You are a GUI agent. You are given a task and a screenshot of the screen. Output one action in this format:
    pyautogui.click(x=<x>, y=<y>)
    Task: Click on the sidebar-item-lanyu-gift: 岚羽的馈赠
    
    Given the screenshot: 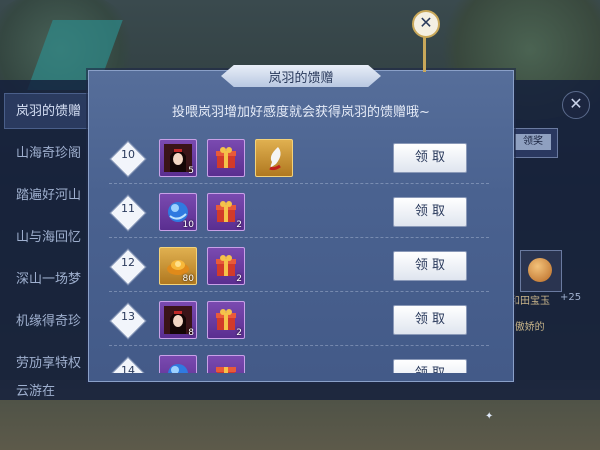 What is the action you would take?
    pyautogui.click(x=48, y=109)
    